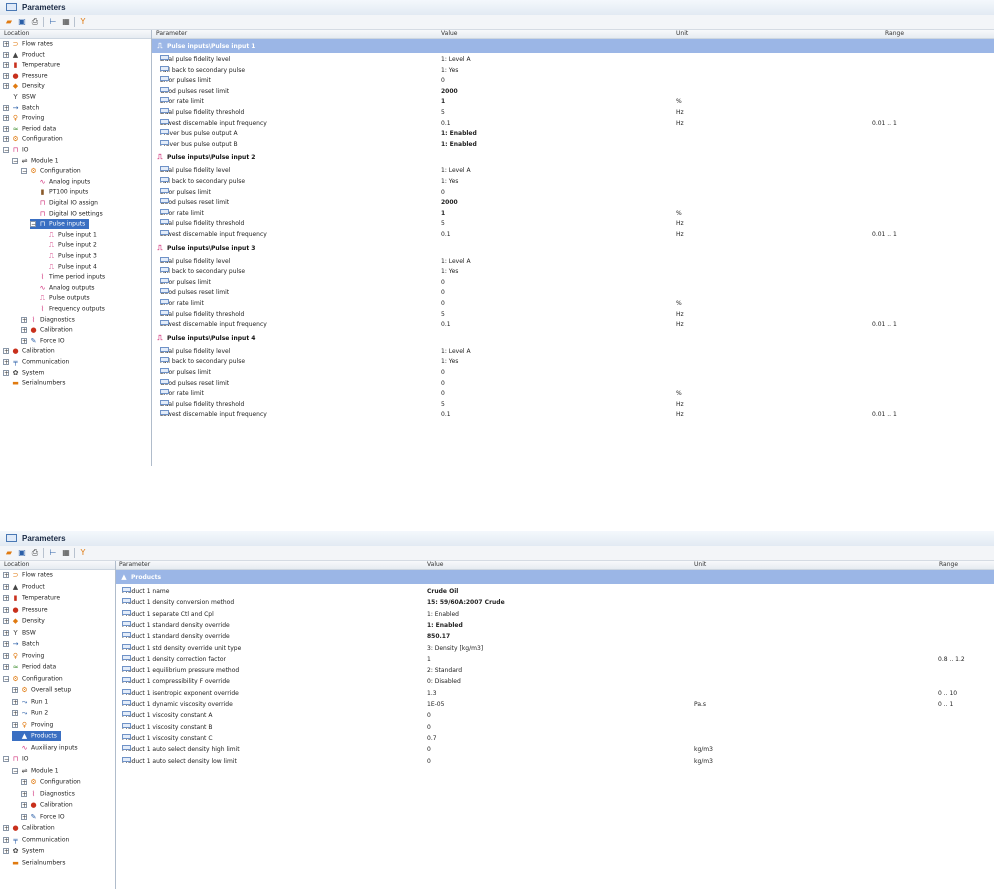 The height and width of the screenshot is (889, 994). Describe the element at coordinates (16, 150) in the screenshot. I see `tree-item: − ⊓ IO` at that location.